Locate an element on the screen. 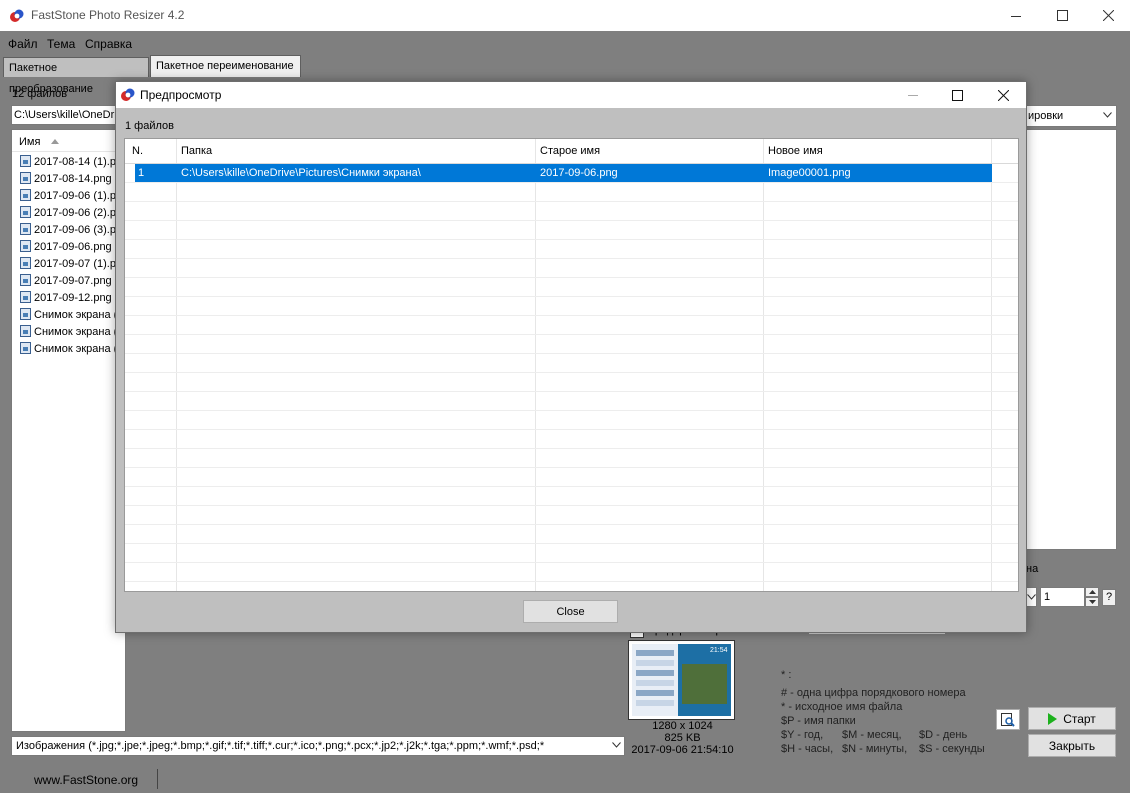  start-number-input: 1 is located at coordinates (1062, 597).